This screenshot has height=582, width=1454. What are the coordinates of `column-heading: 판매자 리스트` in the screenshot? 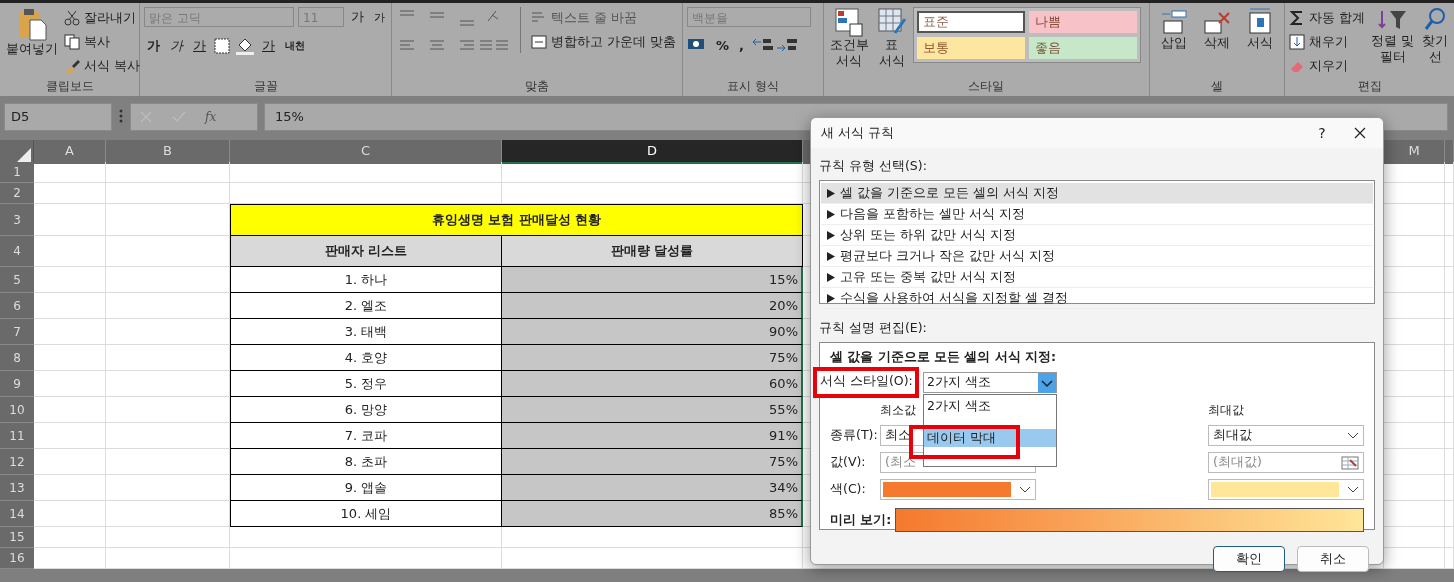 It's located at (366, 251).